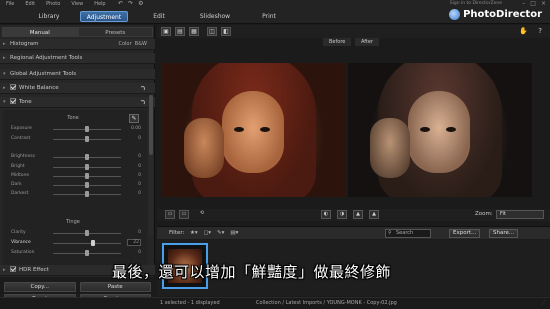 This screenshot has width=550, height=309. What do you see at coordinates (151, 165) in the screenshot?
I see `panel-scrollbar` at bounding box center [151, 165].